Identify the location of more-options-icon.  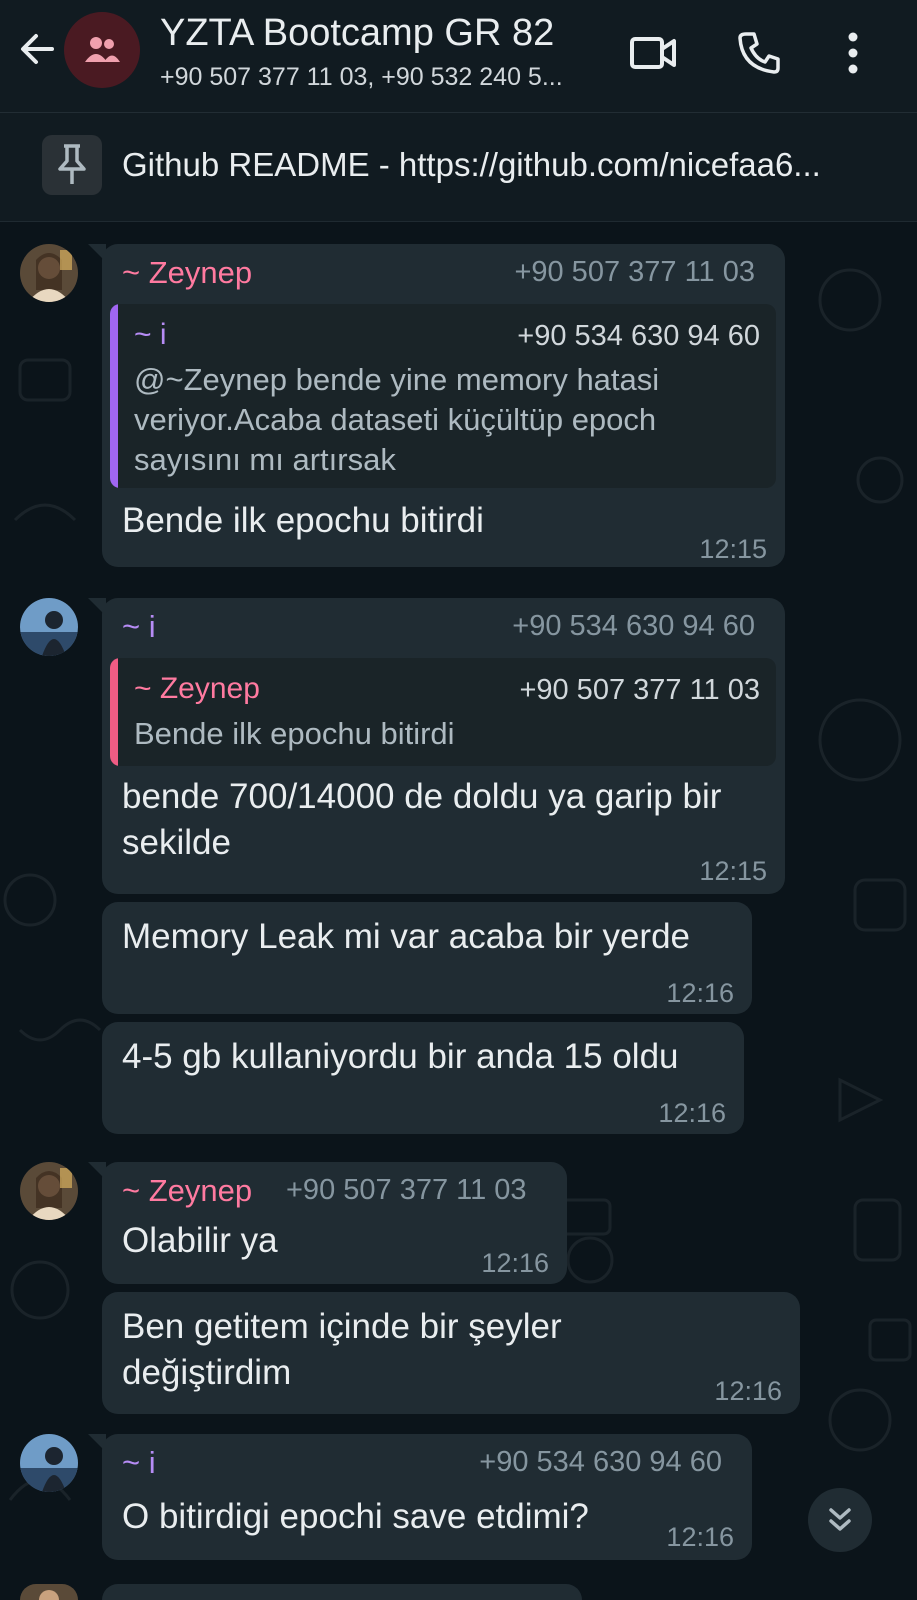
(853, 53).